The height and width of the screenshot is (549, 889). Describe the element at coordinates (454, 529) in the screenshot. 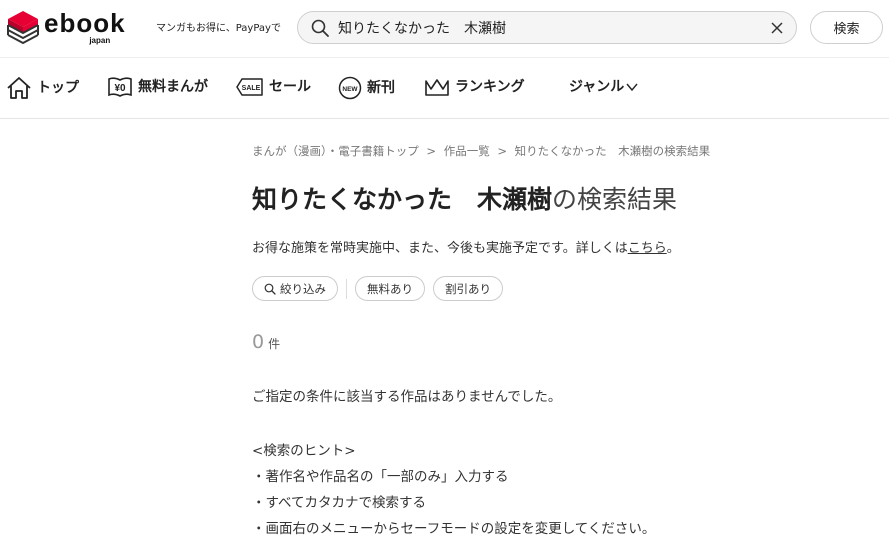

I see `hint-item: ・画面右のメニューからセーフモードの設定を変更してください。` at that location.